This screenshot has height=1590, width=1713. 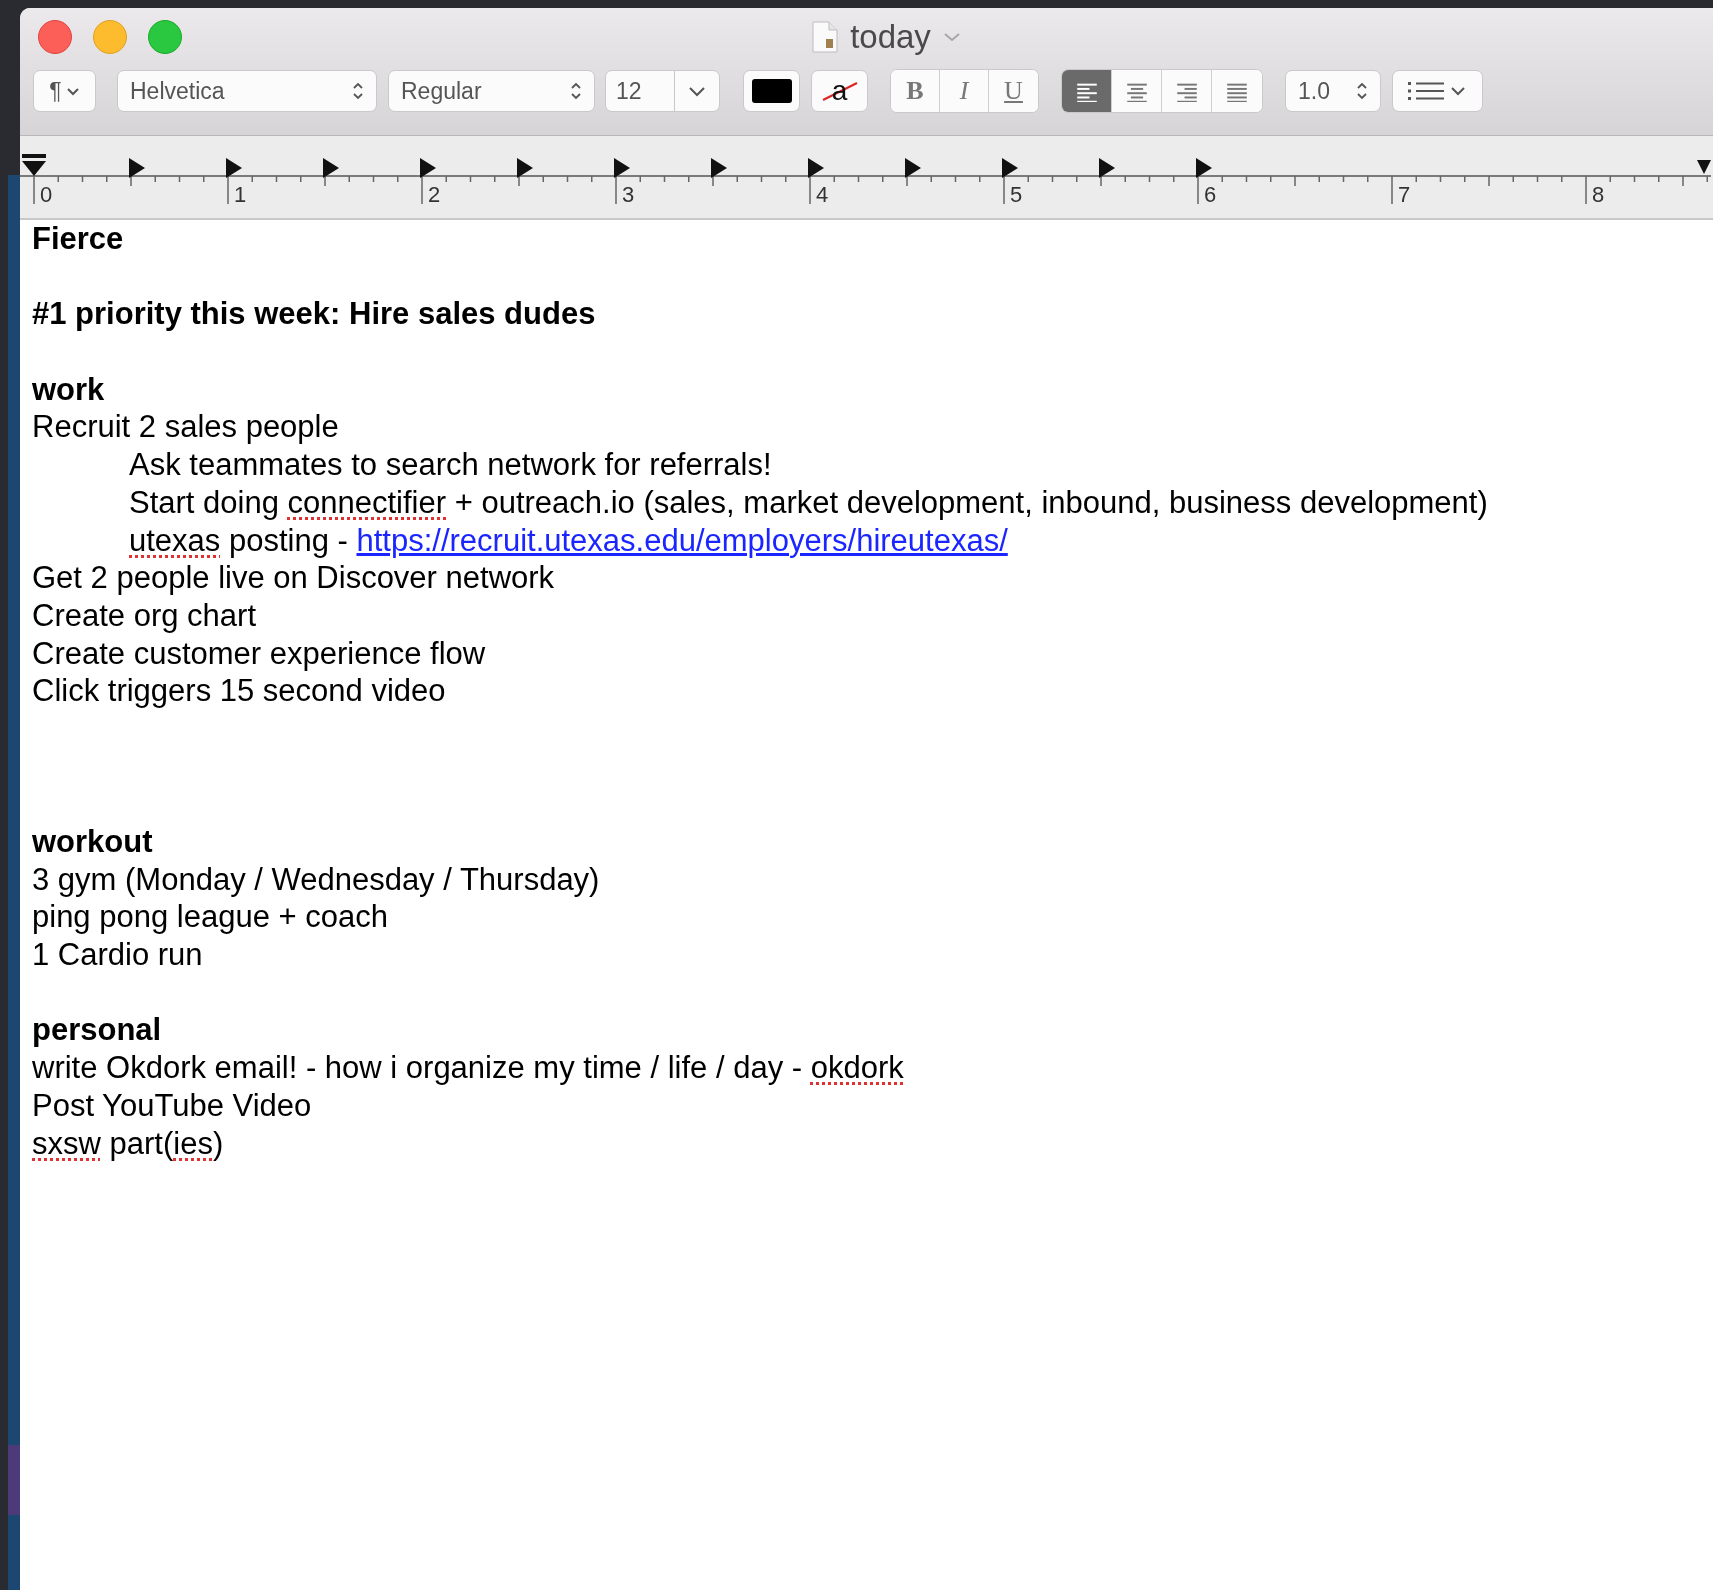 I want to click on ruler-number: 0, so click(x=46, y=194).